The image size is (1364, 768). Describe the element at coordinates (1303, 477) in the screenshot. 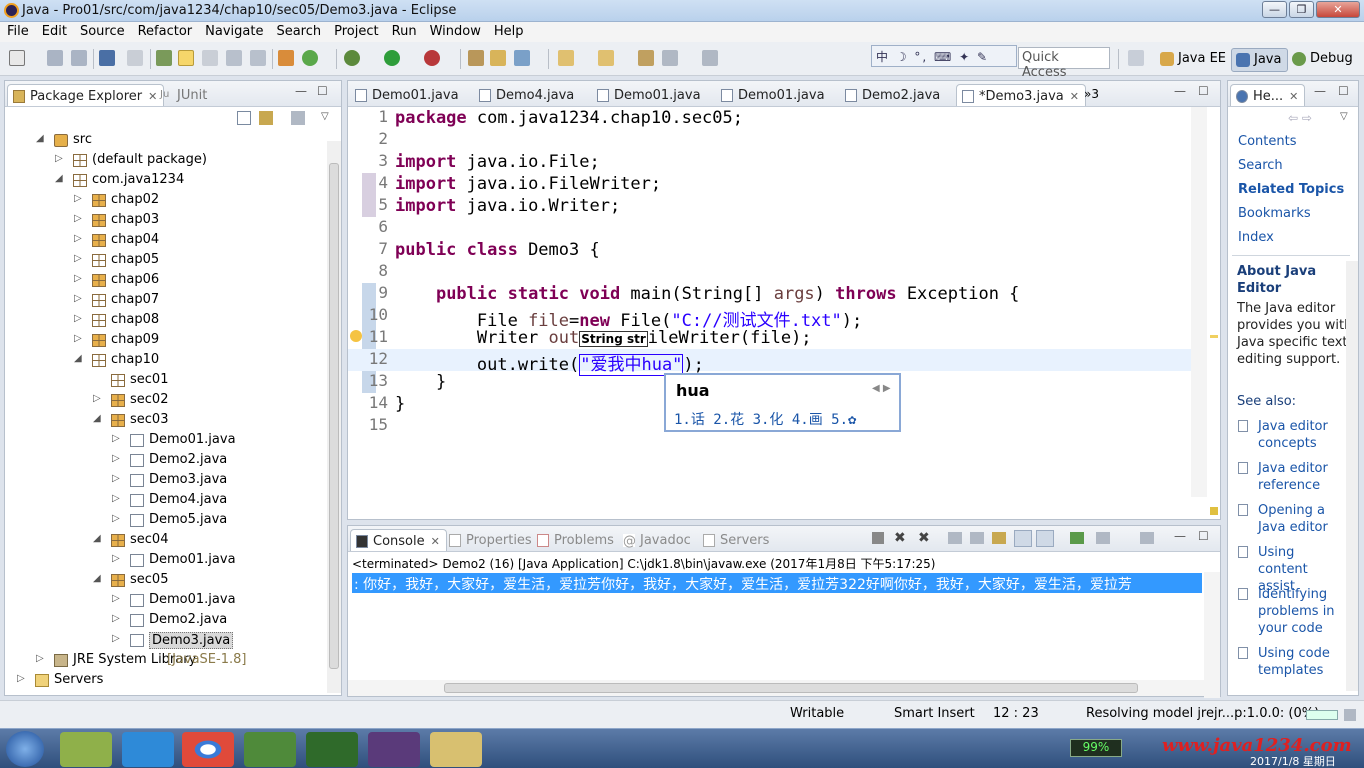

I see `help-see-also-link: Java editor reference` at that location.